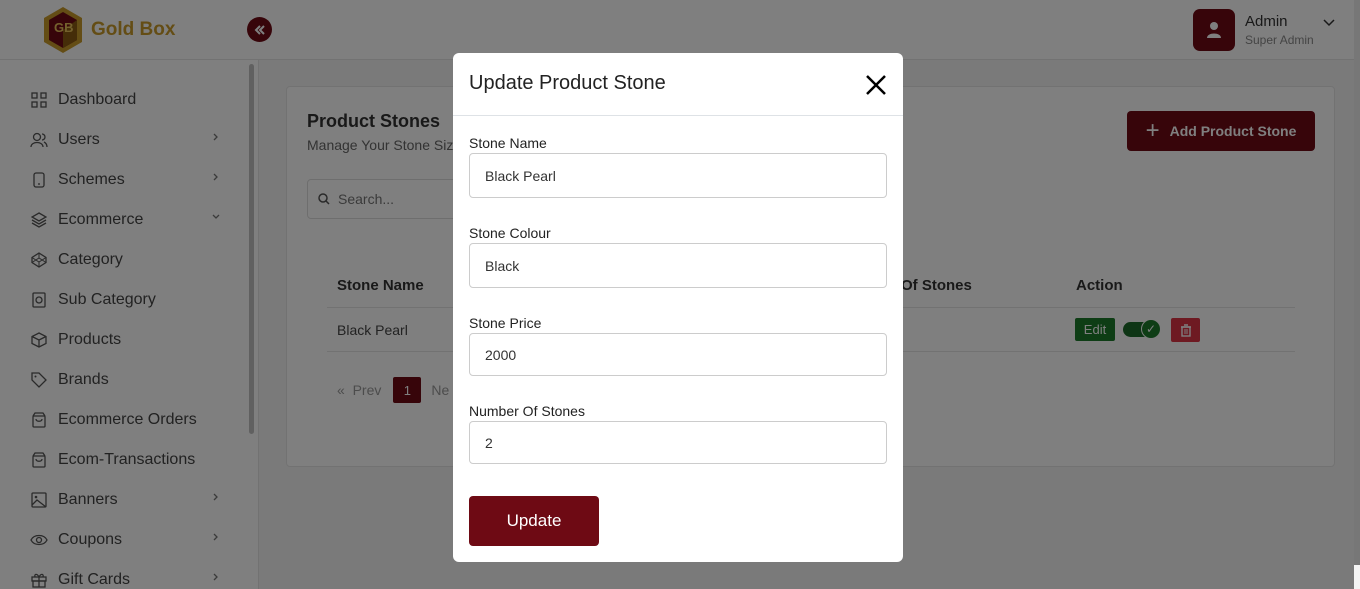  What do you see at coordinates (510, 233) in the screenshot?
I see `stone-colour-label: Stone Colour` at bounding box center [510, 233].